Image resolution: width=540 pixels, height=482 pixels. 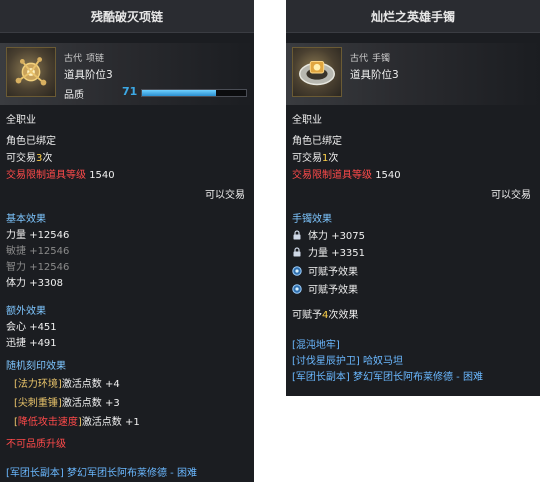 What do you see at coordinates (46, 283) in the screenshot?
I see `stat-value: +3308` at bounding box center [46, 283].